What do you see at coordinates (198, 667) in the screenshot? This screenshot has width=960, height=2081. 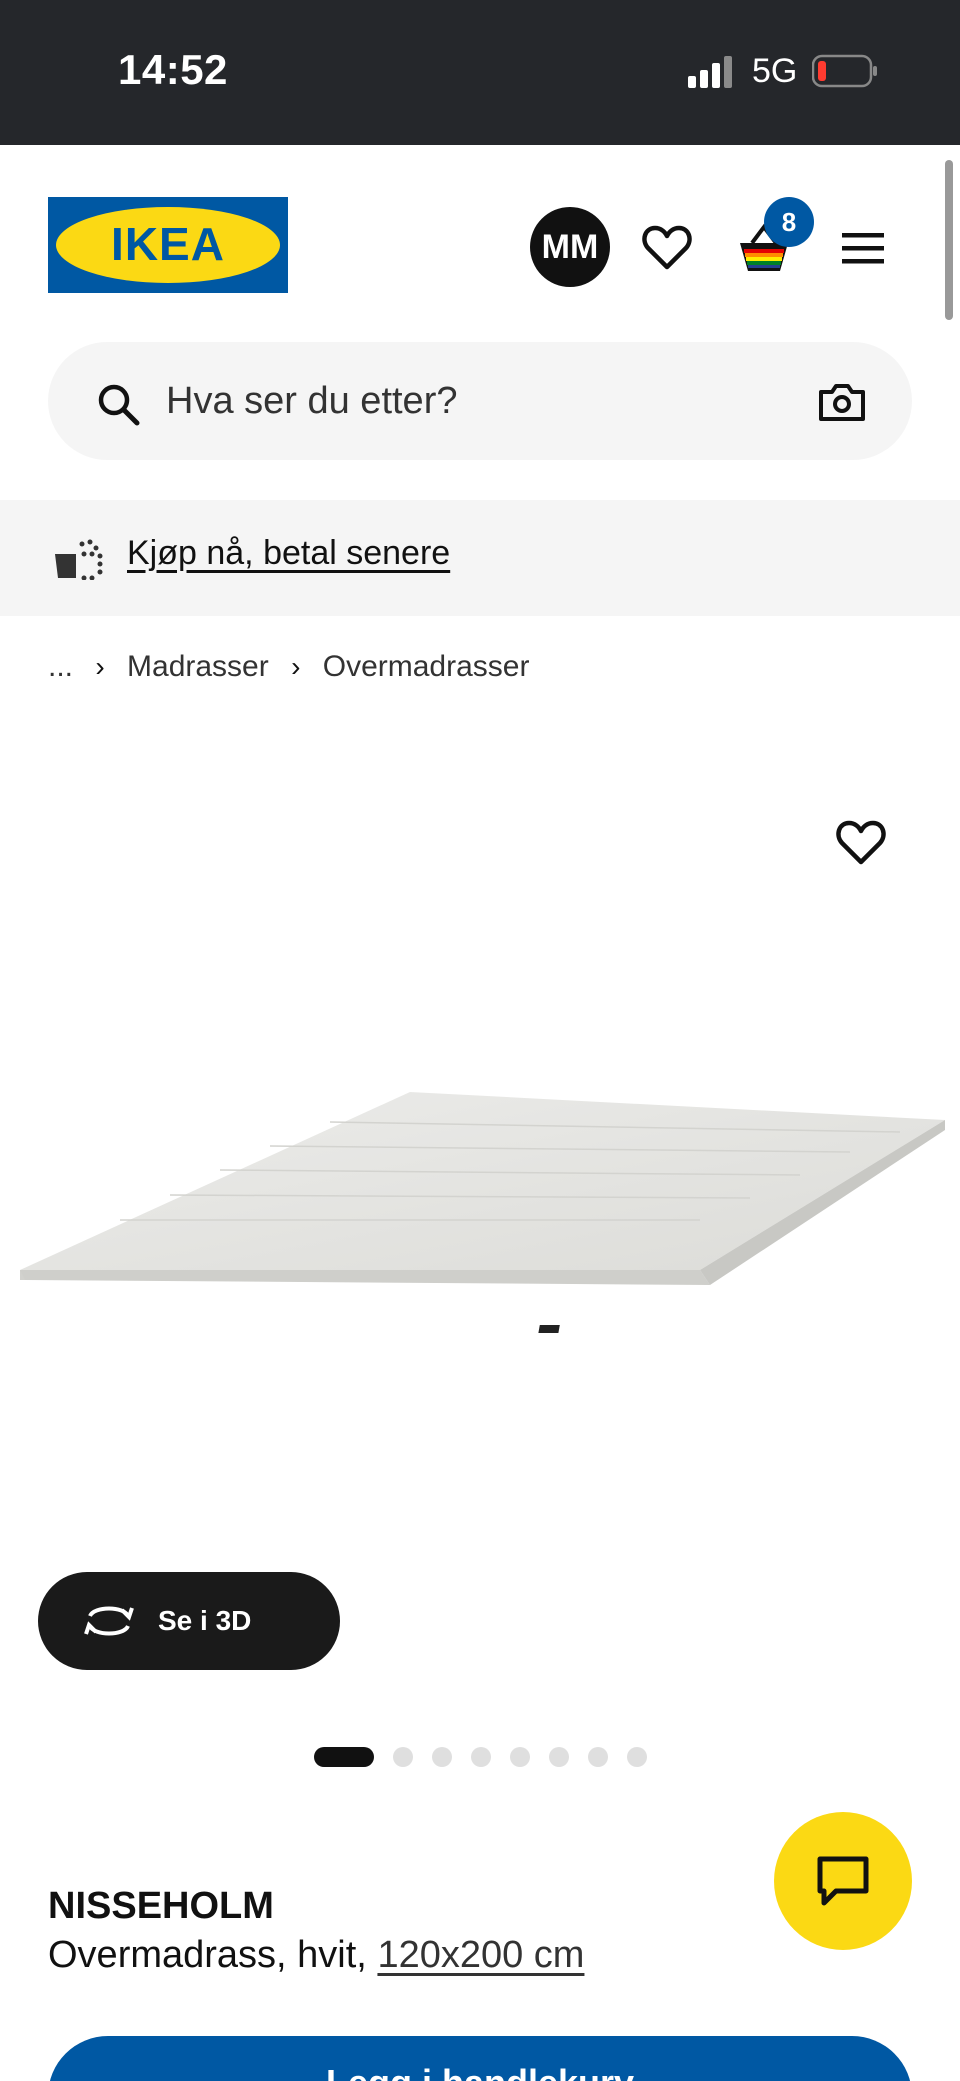 I see `breadcrumb-item-madrasser: Madrasser` at bounding box center [198, 667].